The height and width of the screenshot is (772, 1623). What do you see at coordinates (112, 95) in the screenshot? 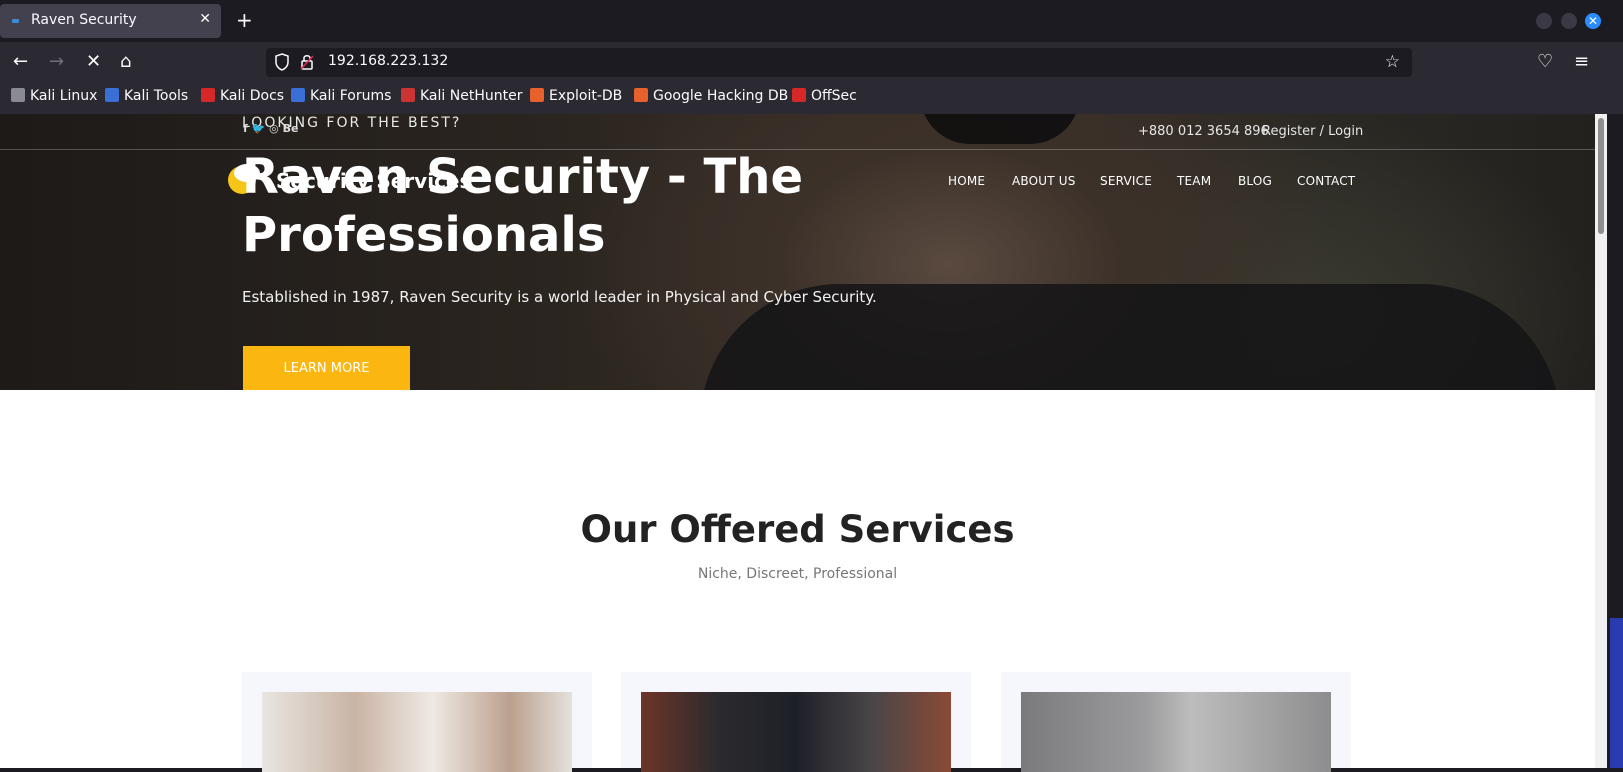
I see `kali-tools-icon` at bounding box center [112, 95].